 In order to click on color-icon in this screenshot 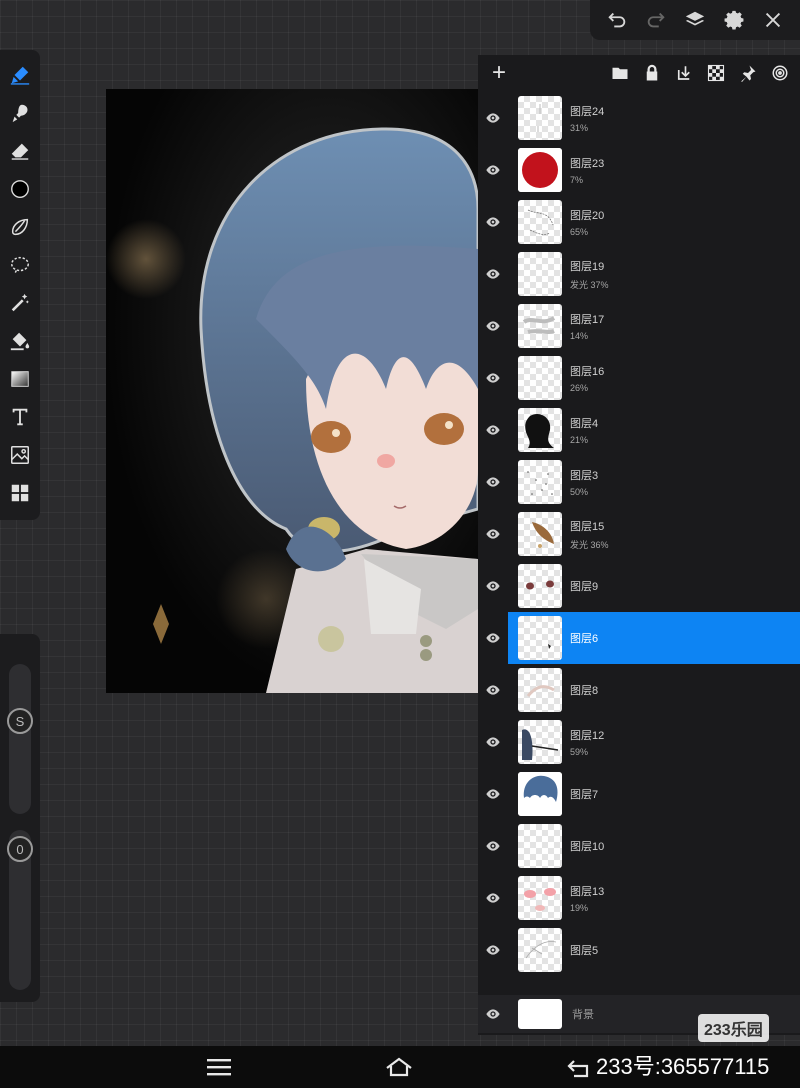, I will do `click(20, 189)`.